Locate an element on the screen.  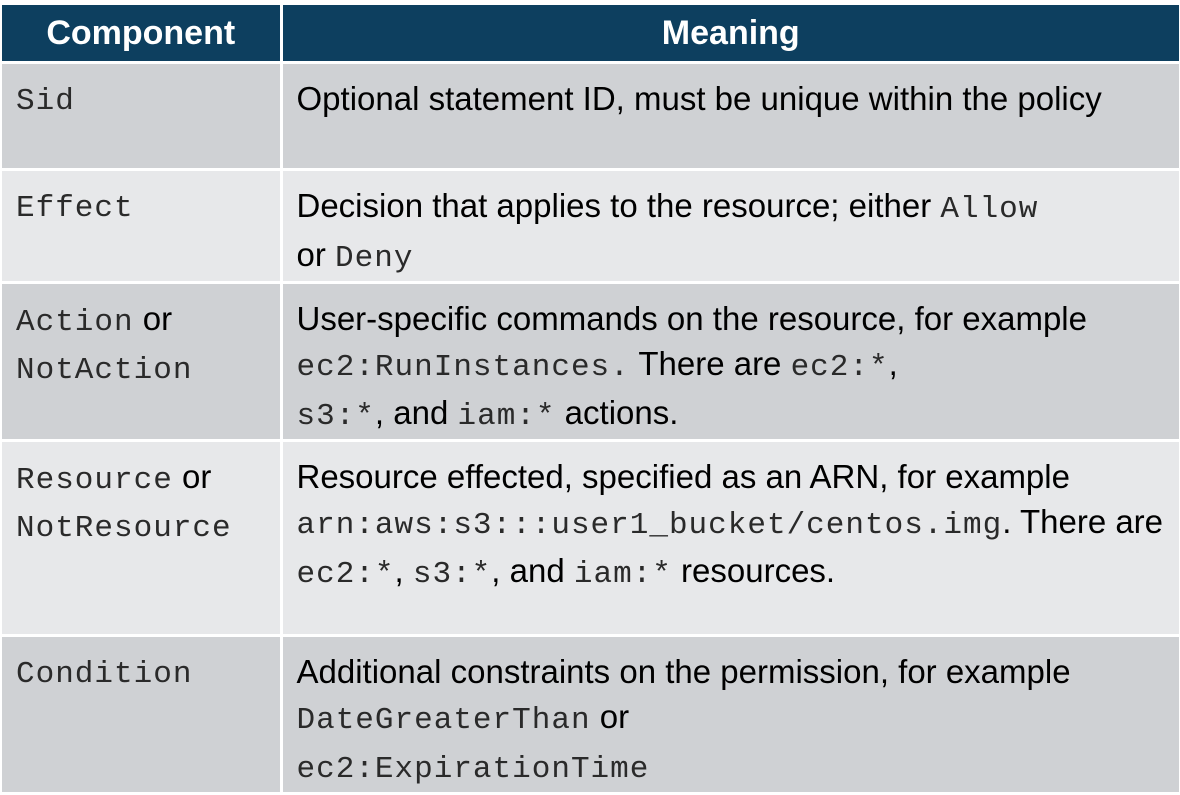
meaning-text: actions. is located at coordinates (617, 412).